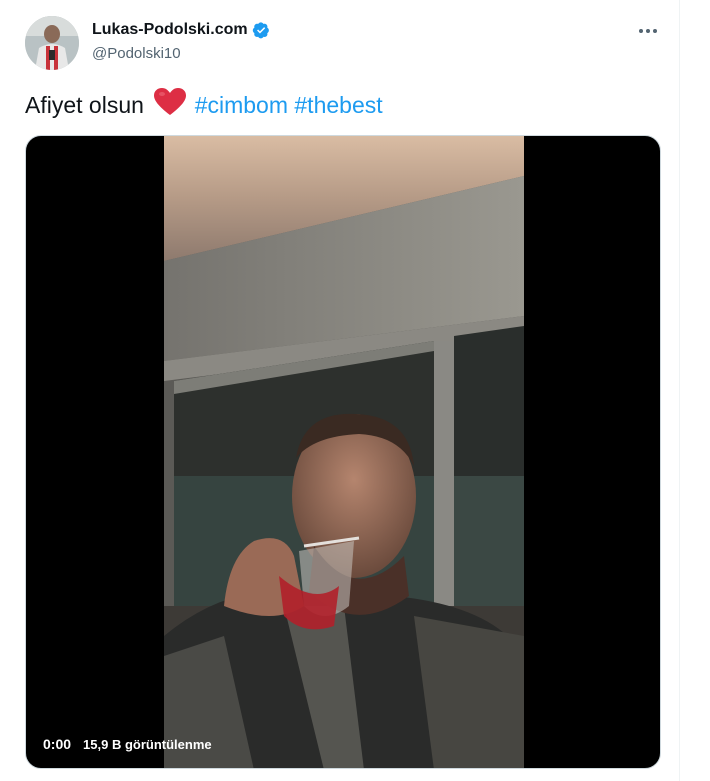 Image resolution: width=710 pixels, height=781 pixels. I want to click on author-handle: @Podolski10, so click(136, 53).